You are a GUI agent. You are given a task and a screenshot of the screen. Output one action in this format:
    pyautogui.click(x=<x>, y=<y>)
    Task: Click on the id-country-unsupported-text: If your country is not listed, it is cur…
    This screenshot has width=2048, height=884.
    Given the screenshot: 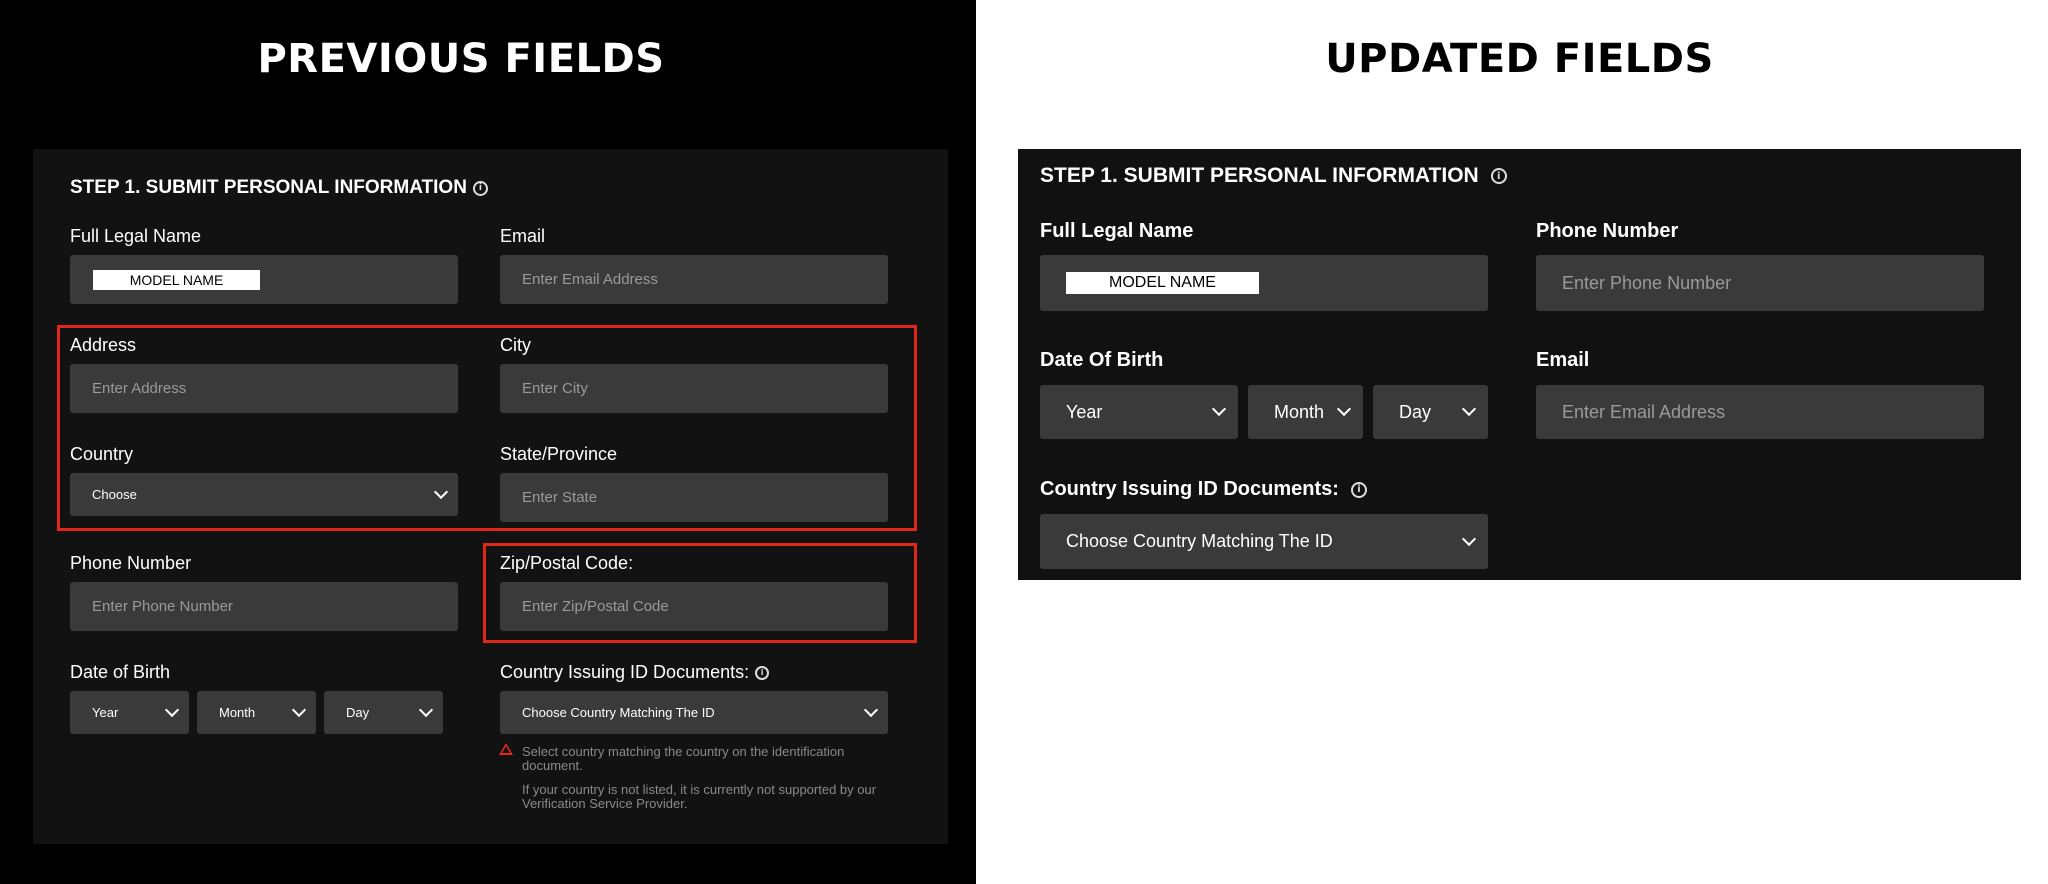 What is the action you would take?
    pyautogui.click(x=699, y=796)
    